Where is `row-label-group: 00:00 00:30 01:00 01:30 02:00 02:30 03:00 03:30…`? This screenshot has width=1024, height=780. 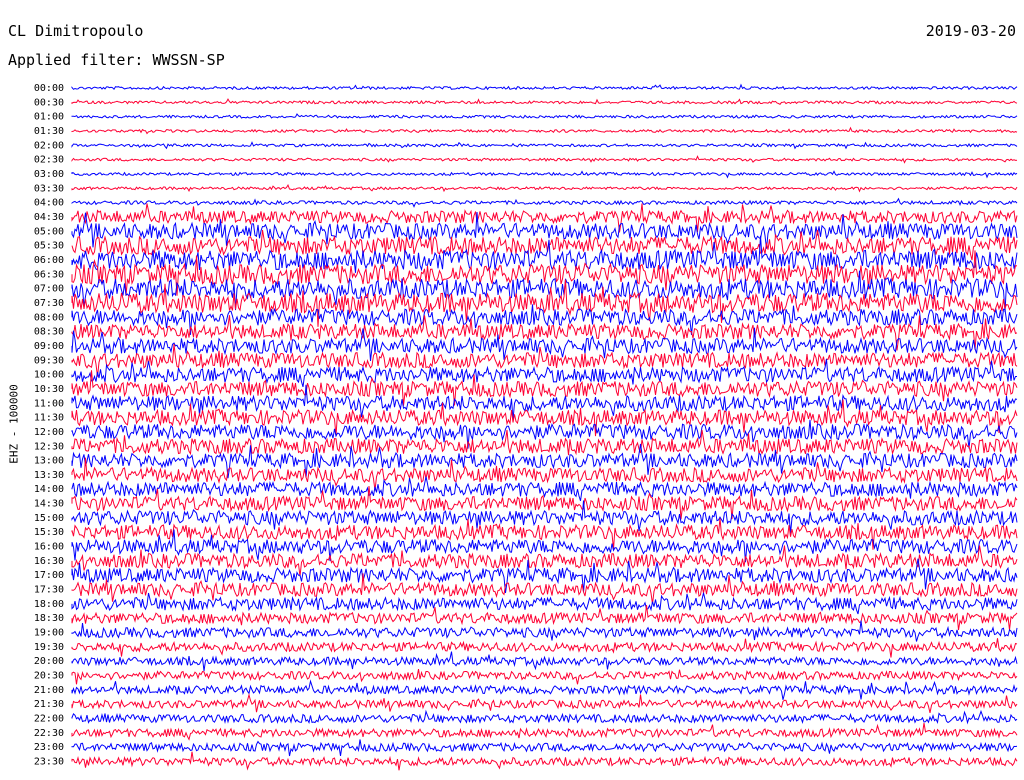 row-label-group: 00:00 00:30 01:00 01:30 02:00 02:30 03:00 03:30… is located at coordinates (49, 425).